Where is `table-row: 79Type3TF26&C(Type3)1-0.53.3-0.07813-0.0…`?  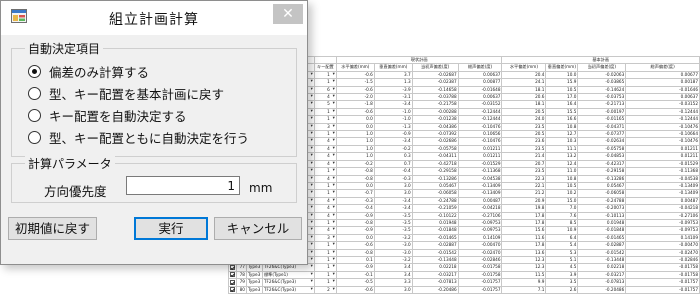
table-row: 79Type3TF26&C(Type3)1-0.53.3-0.07813-0.0… is located at coordinates (464, 282).